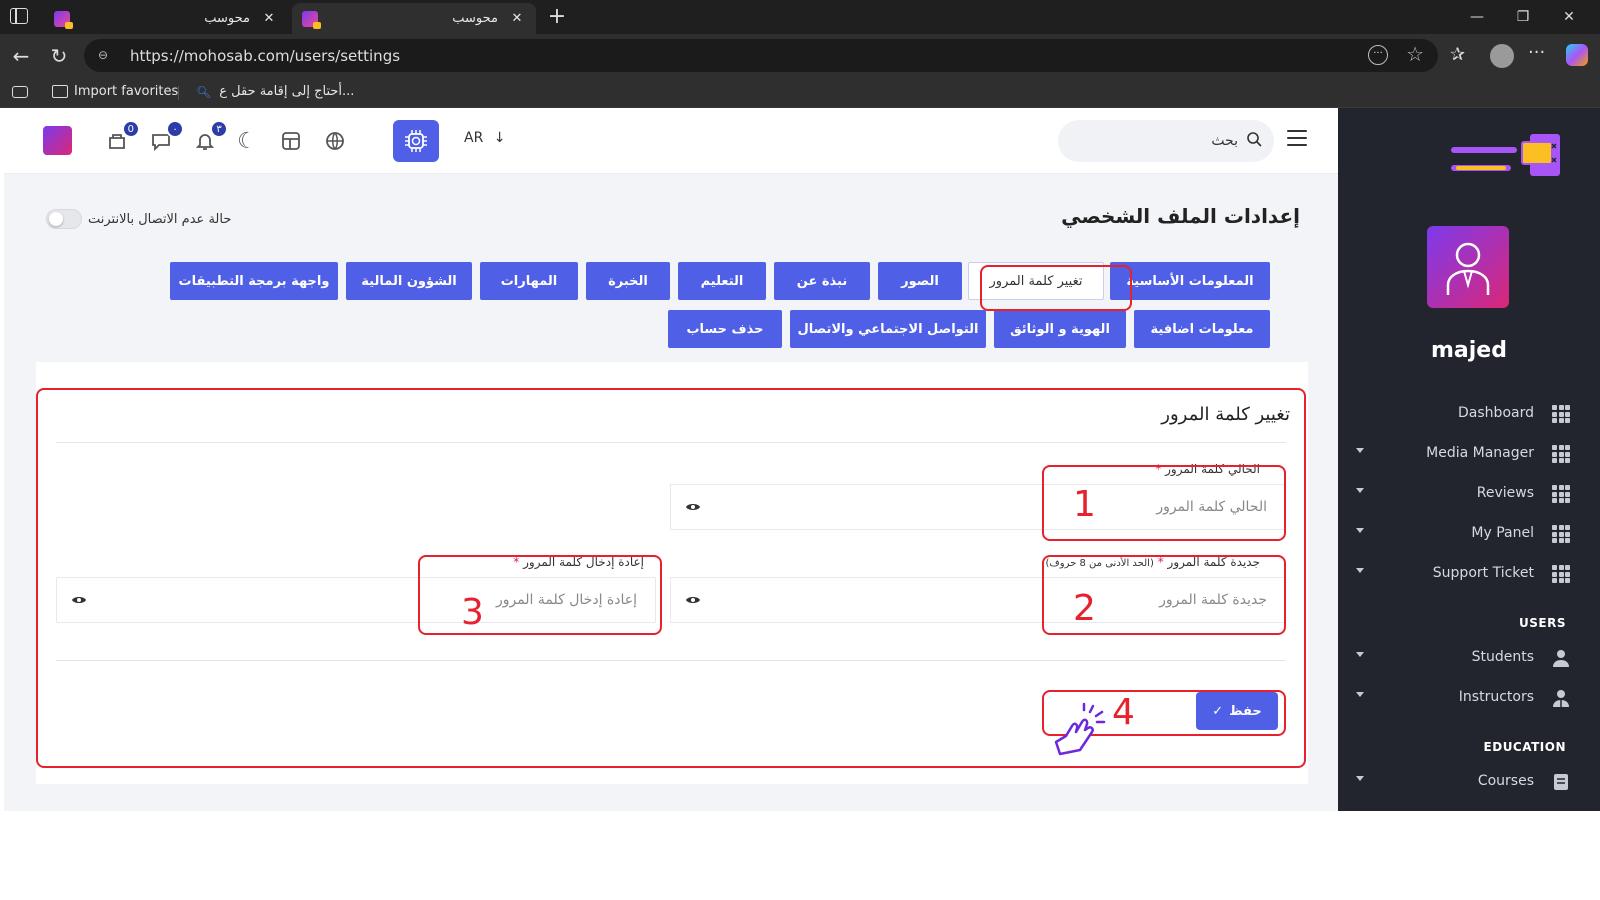 The width and height of the screenshot is (1600, 900). What do you see at coordinates (1378, 55) in the screenshot?
I see `more-options-icon: ···` at bounding box center [1378, 55].